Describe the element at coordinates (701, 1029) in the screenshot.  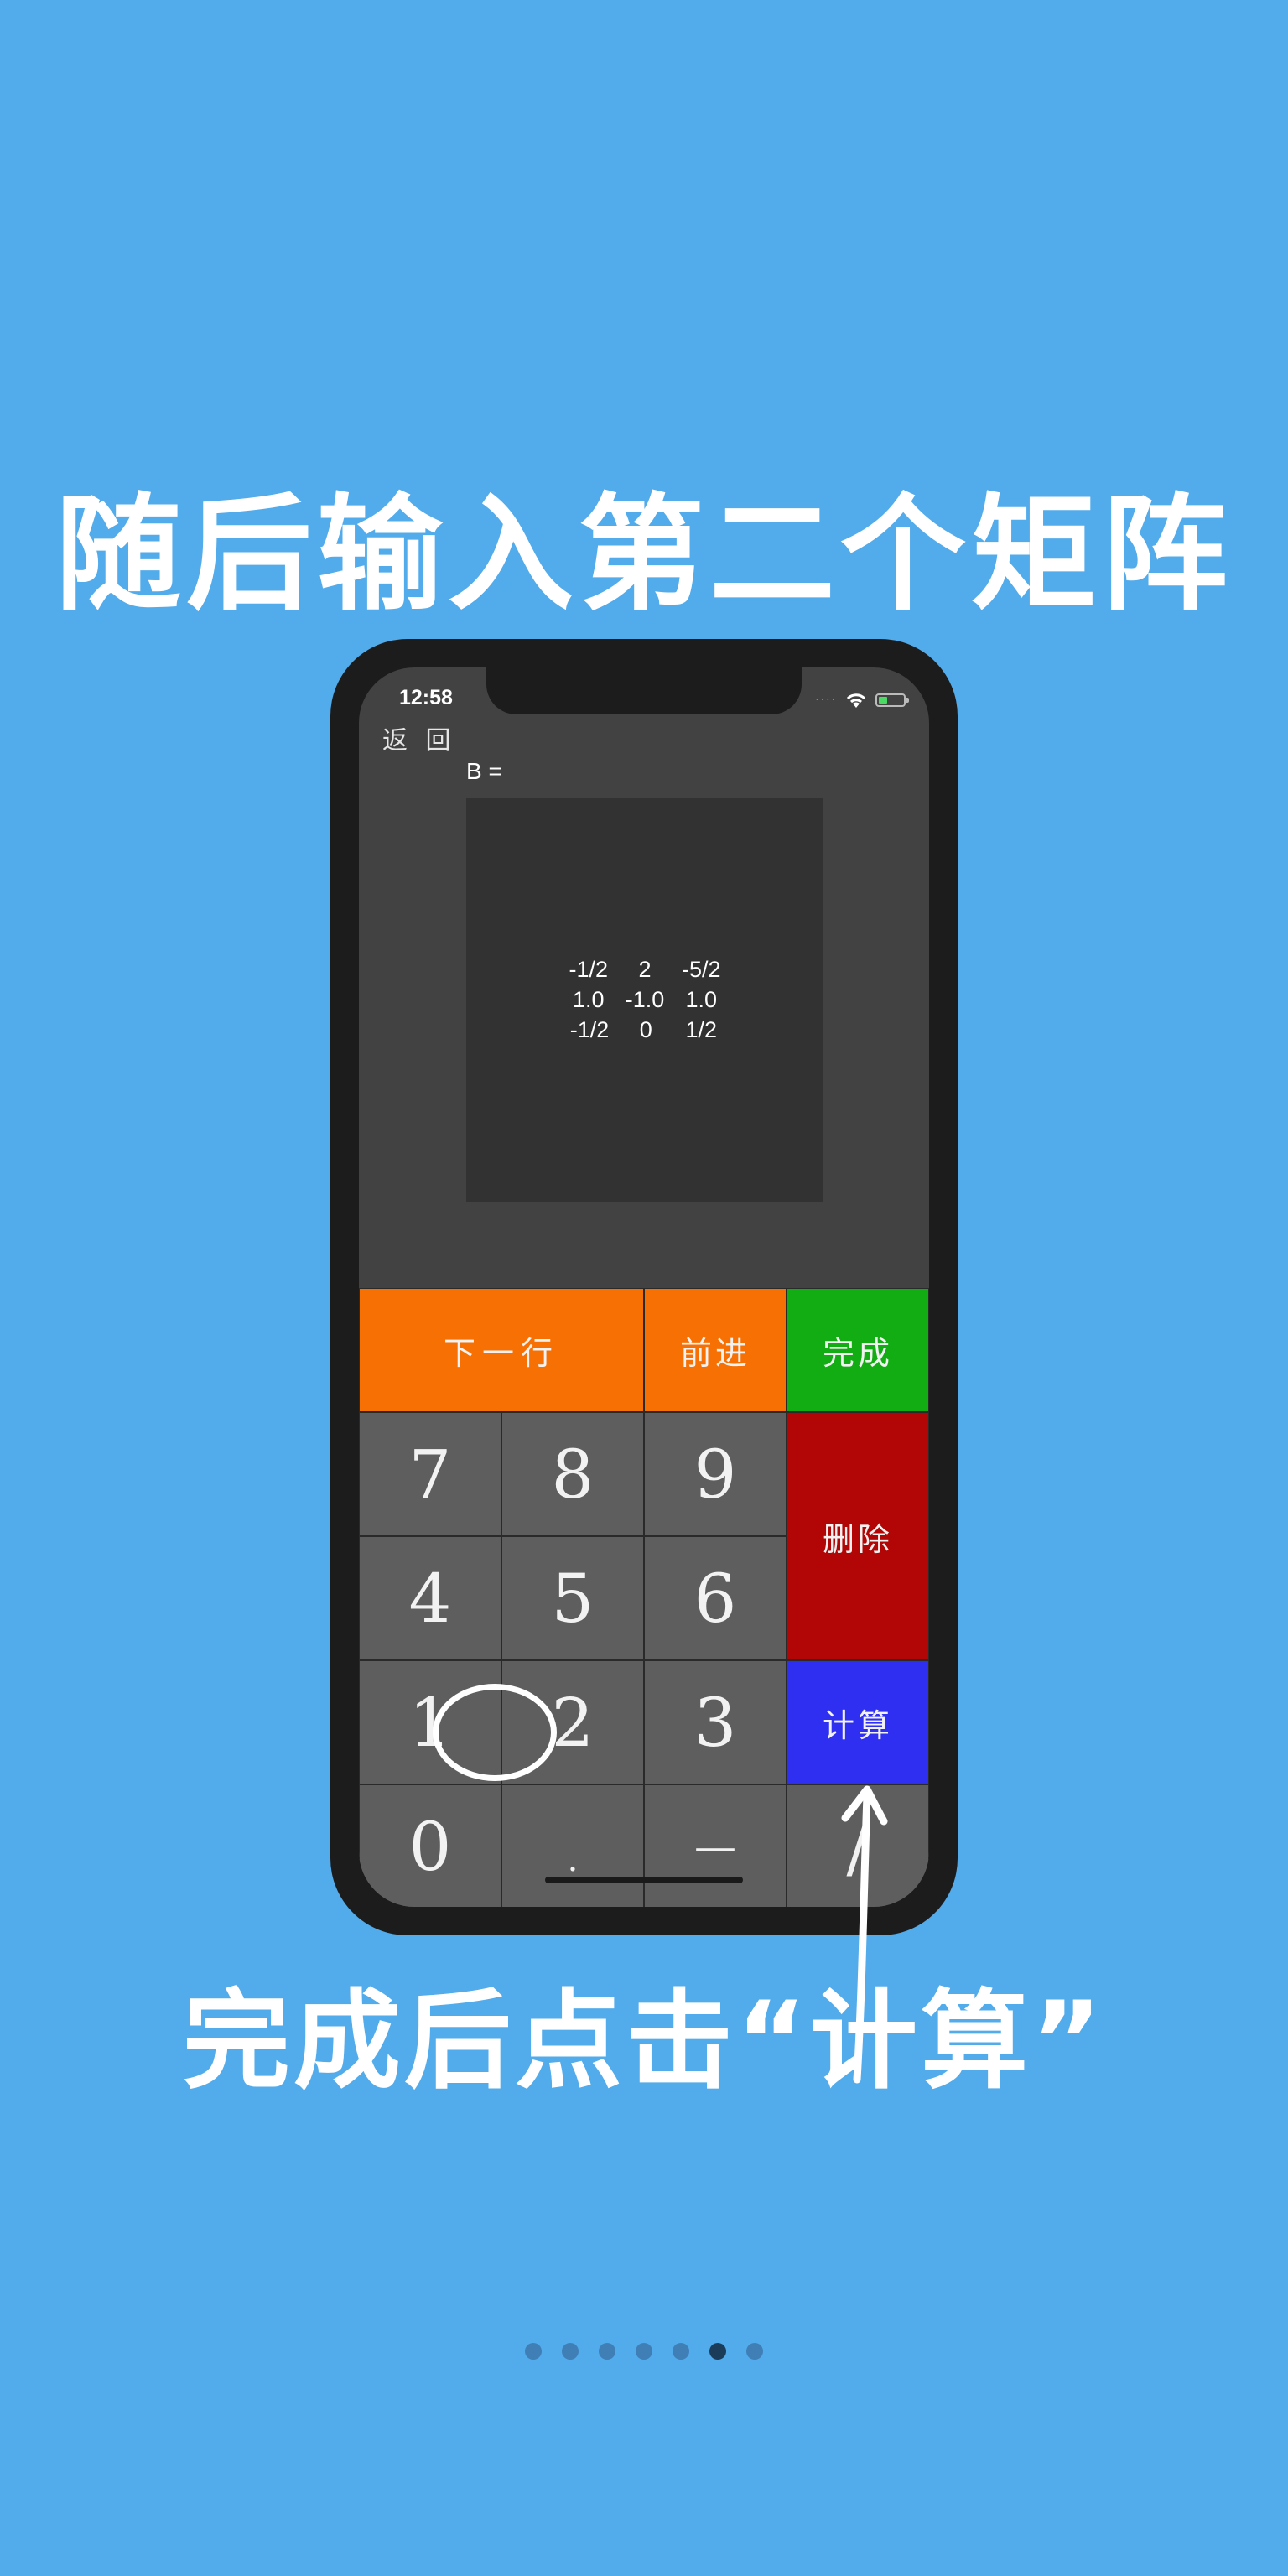
I see `matrix-cell: 1/2` at that location.